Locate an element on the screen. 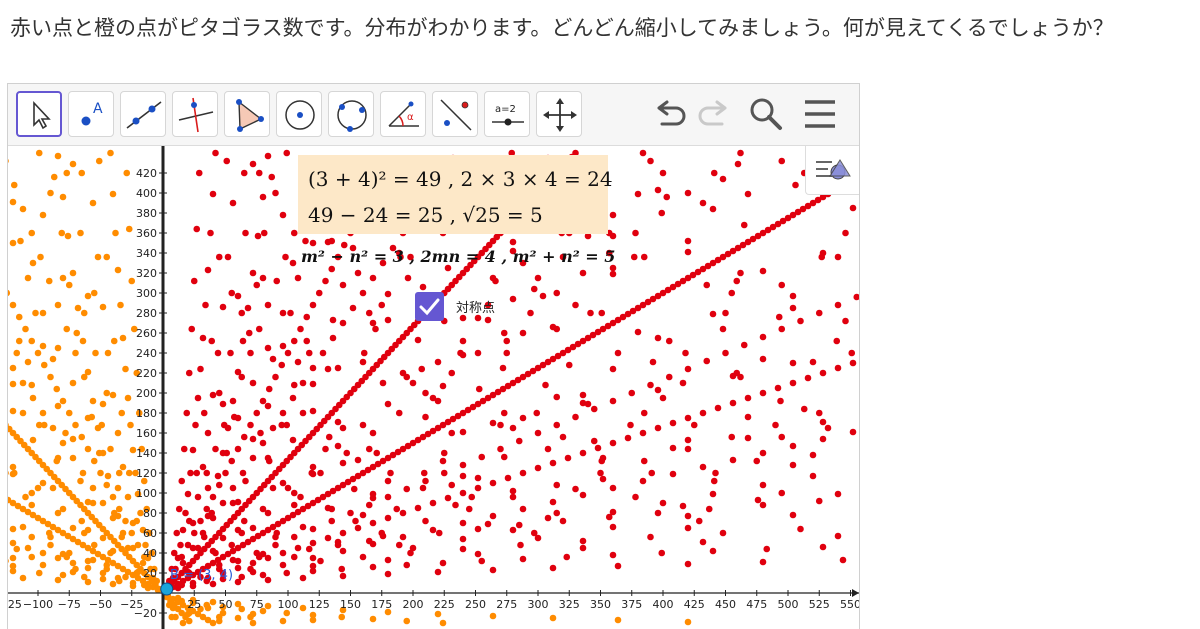  angle-icon: α is located at coordinates (403, 114).